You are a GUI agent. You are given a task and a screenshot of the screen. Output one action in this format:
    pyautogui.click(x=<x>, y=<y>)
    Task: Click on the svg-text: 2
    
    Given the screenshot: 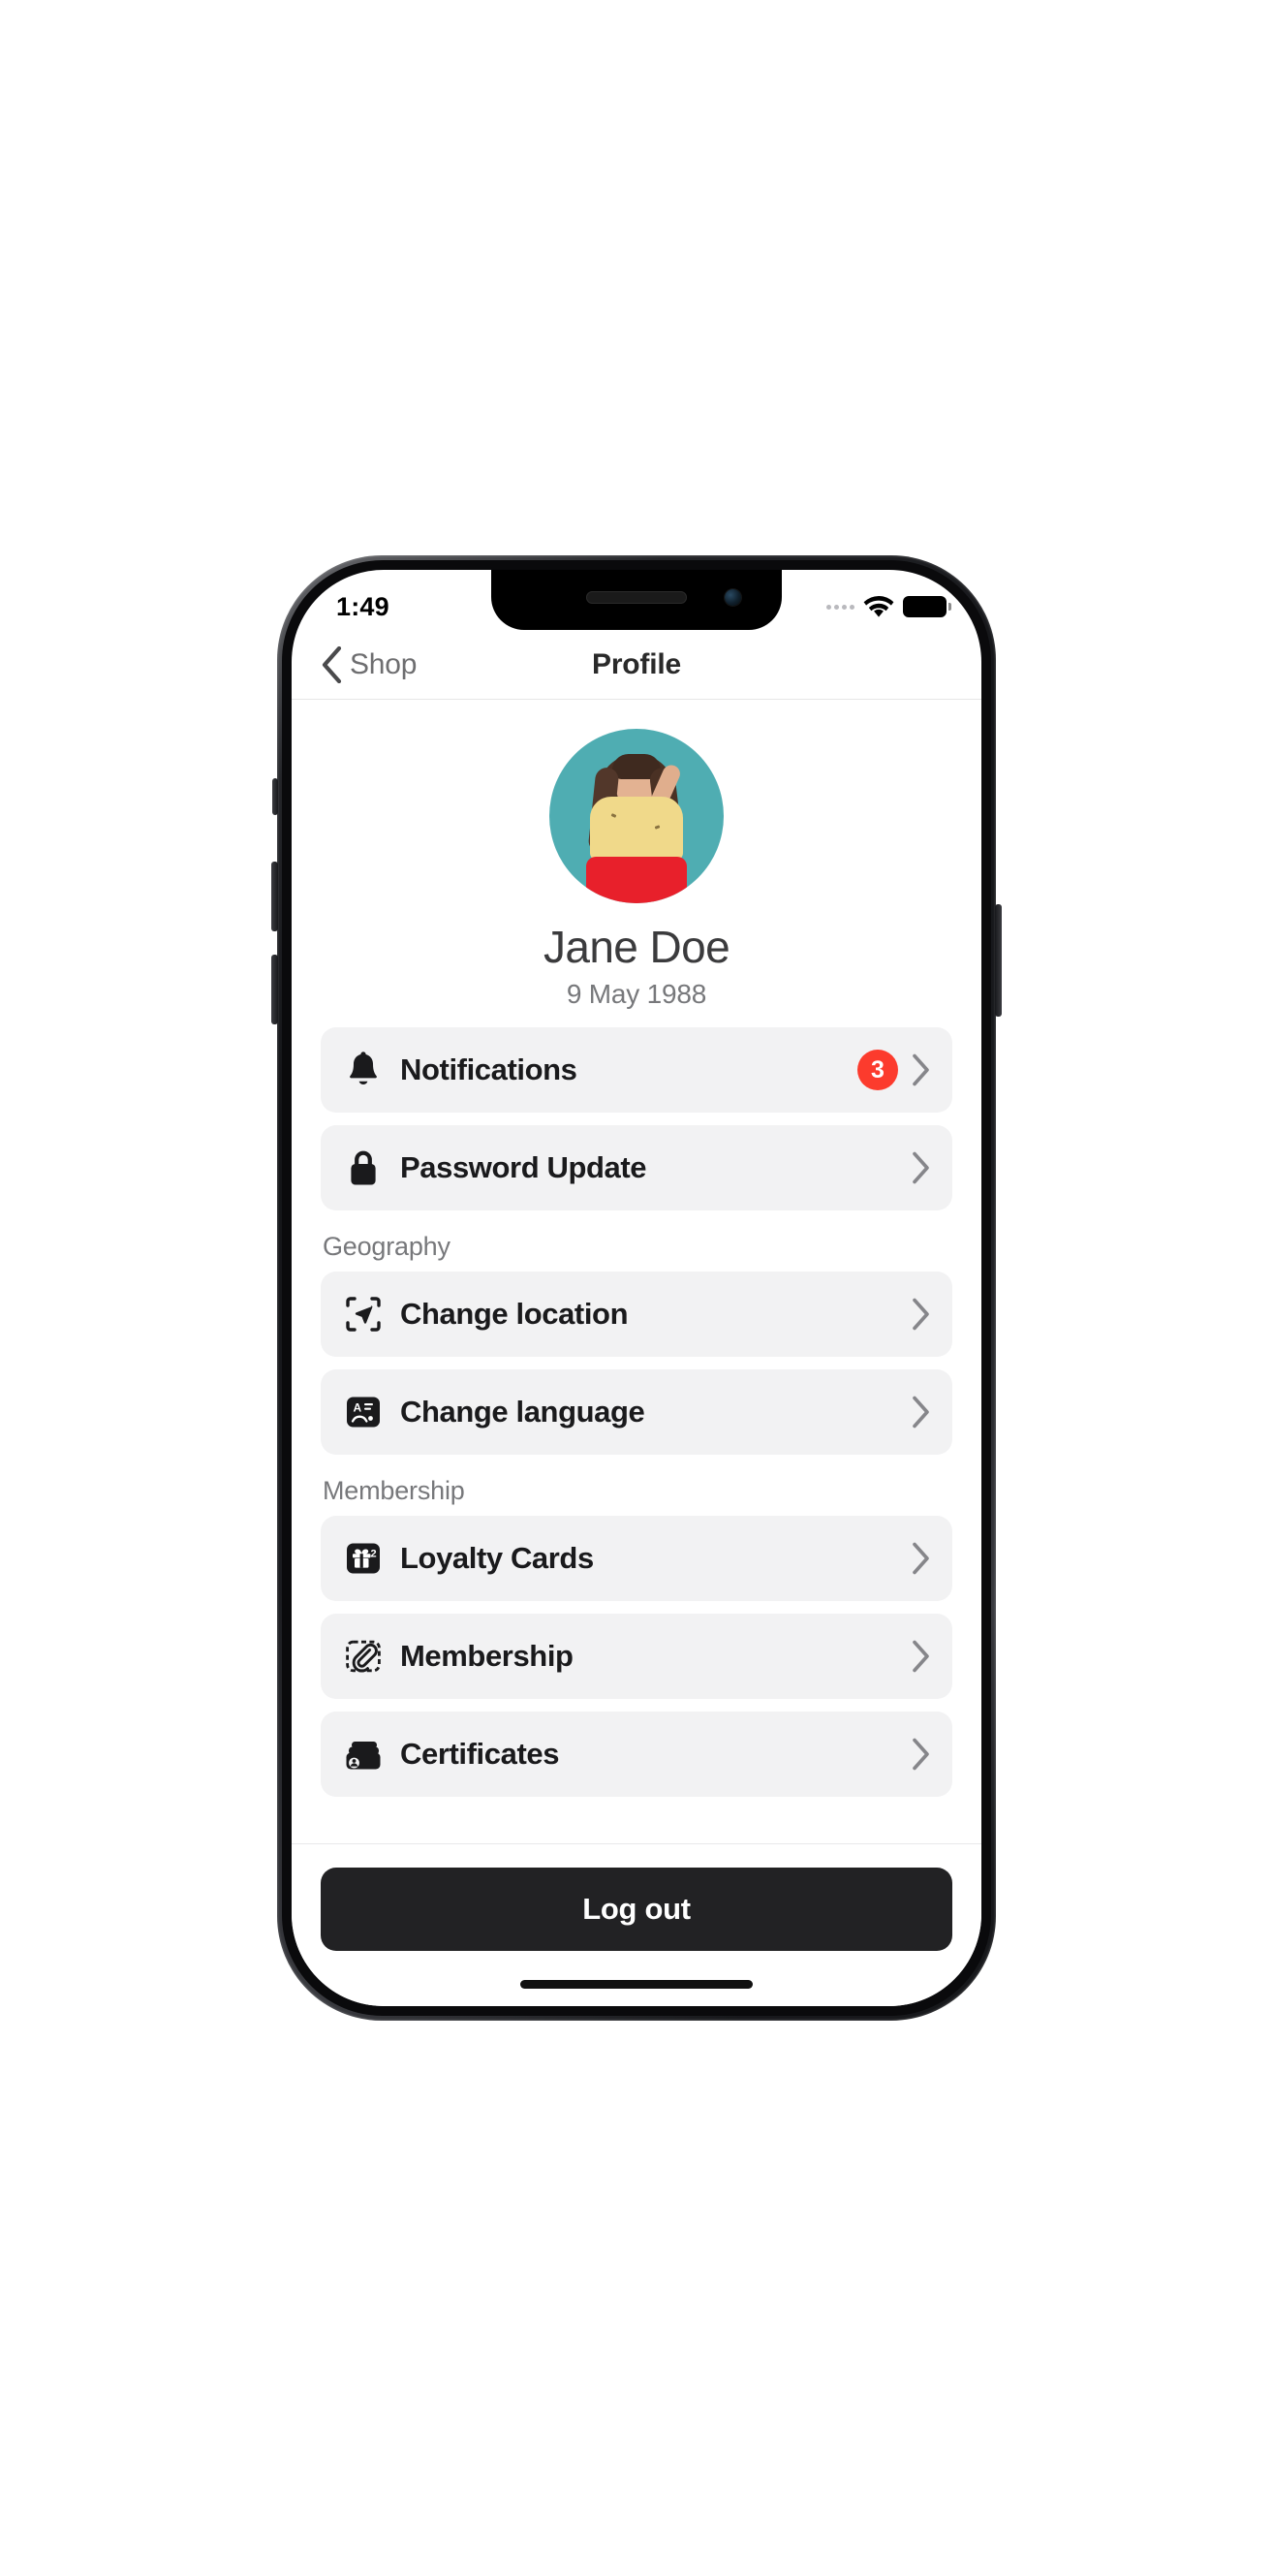 What is the action you would take?
    pyautogui.click(x=374, y=1554)
    